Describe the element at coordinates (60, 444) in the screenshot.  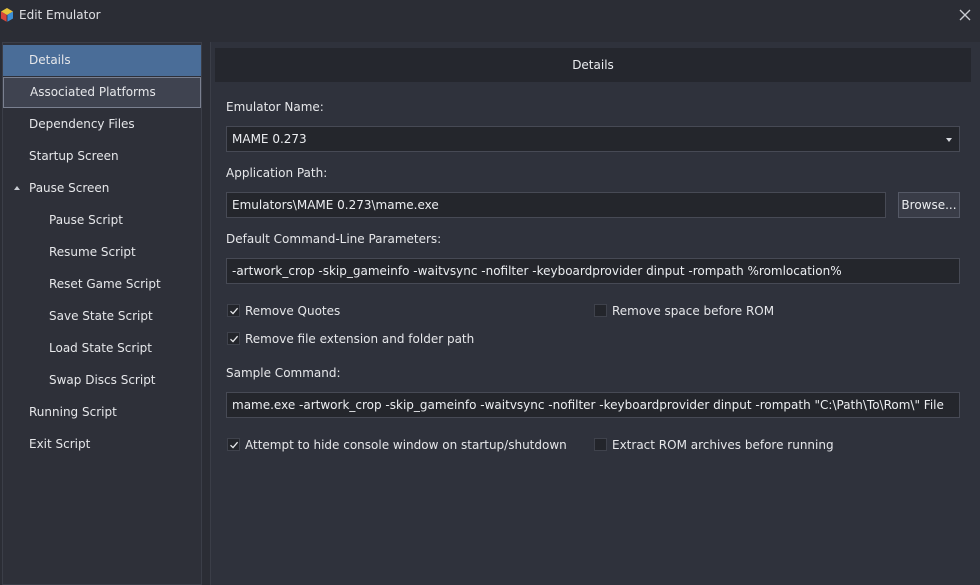
I see `sidebar-item-label: Exit Script` at that location.